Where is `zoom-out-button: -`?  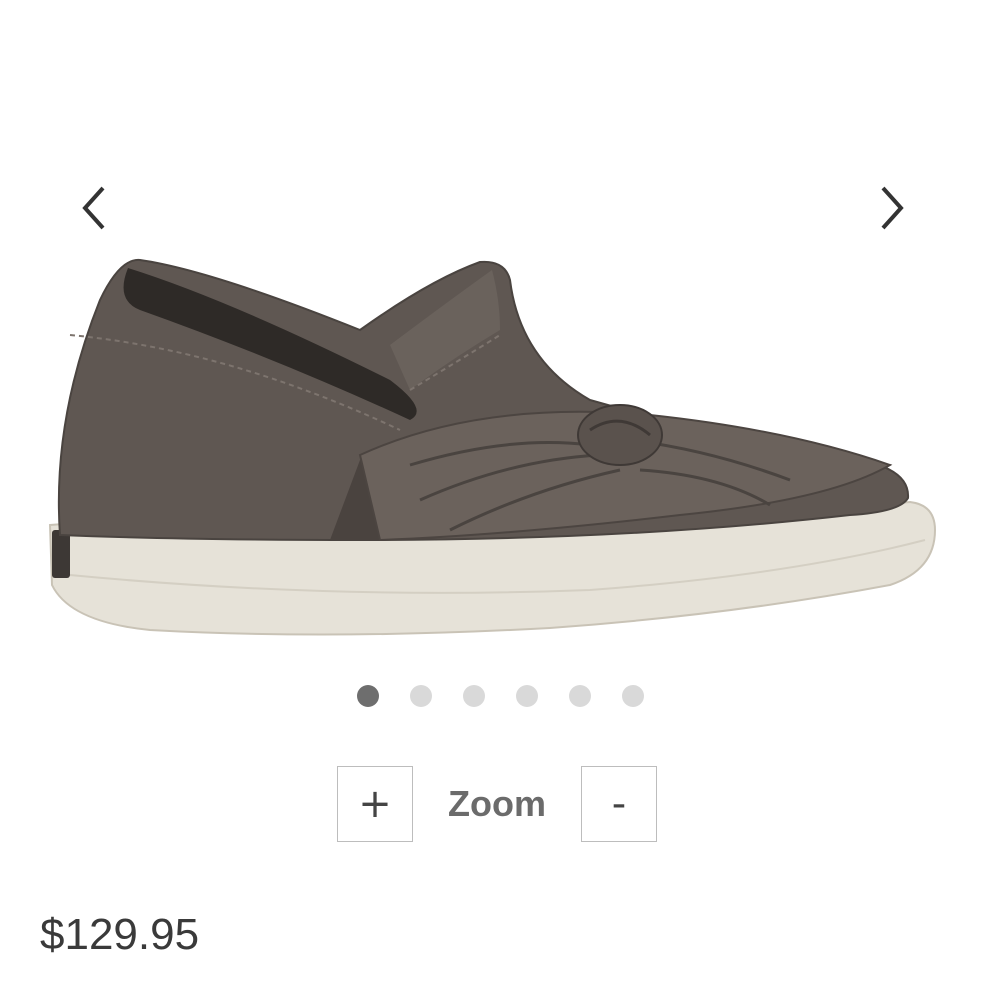
zoom-out-button: - is located at coordinates (619, 804).